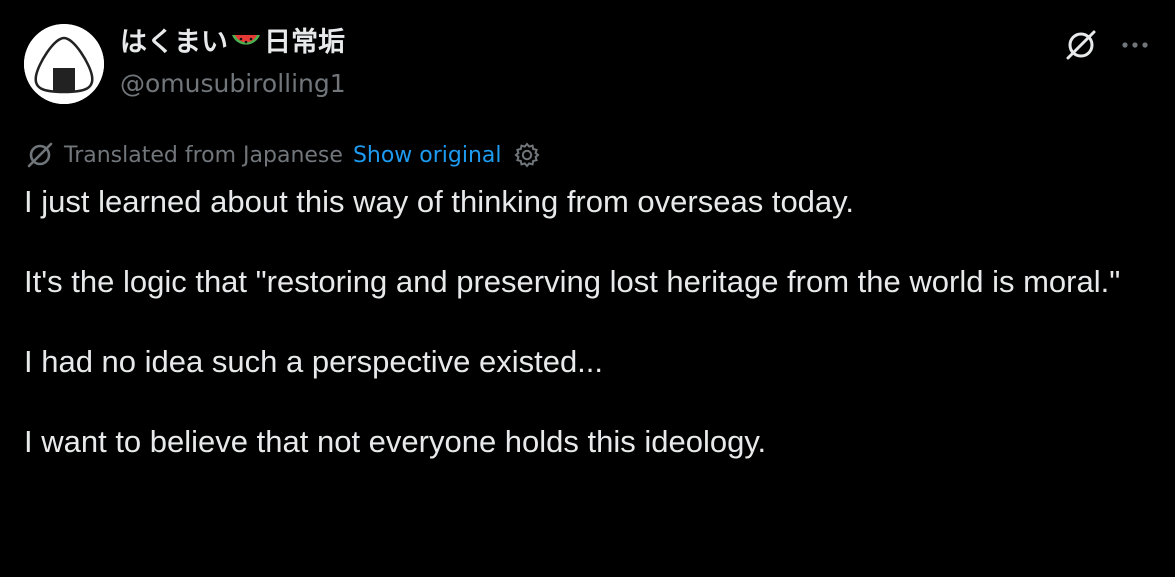 This screenshot has width=1175, height=577. I want to click on translation-row: Translated from Japanese Show original, so click(283, 155).